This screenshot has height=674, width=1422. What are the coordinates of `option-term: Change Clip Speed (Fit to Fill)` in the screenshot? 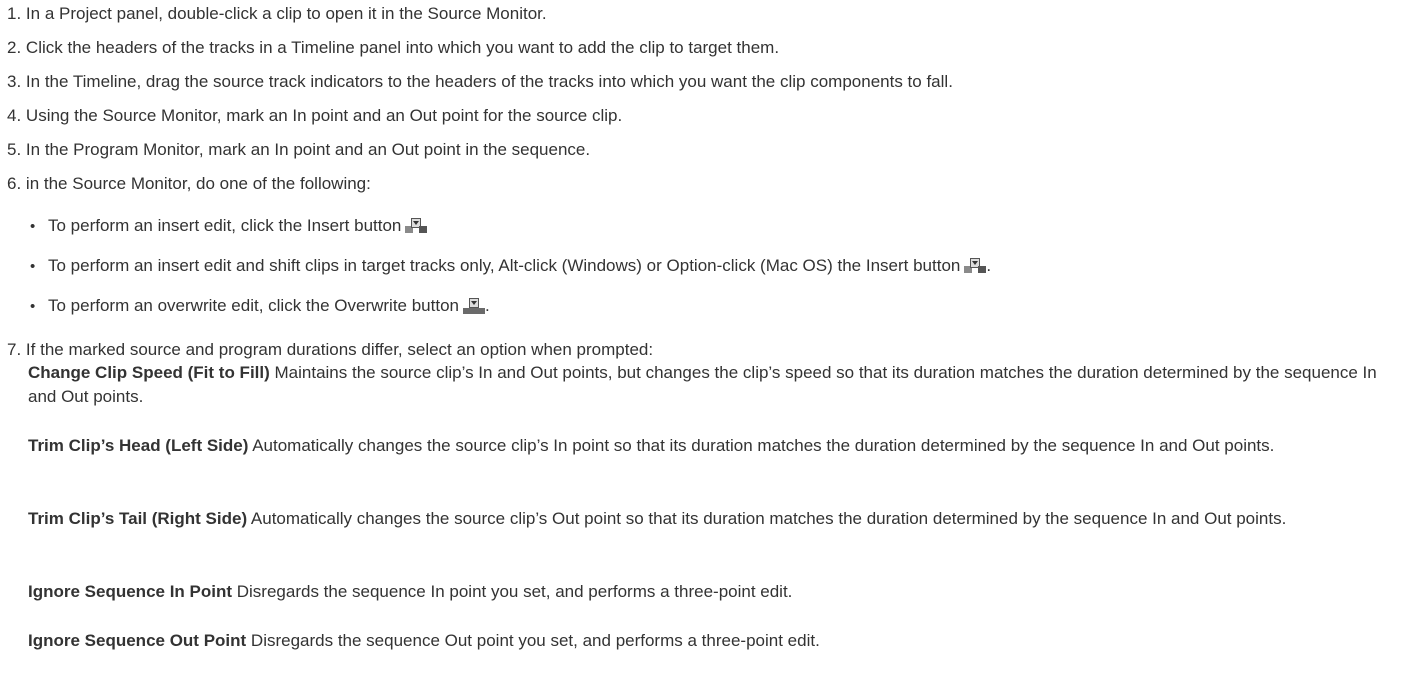 It's located at (149, 372).